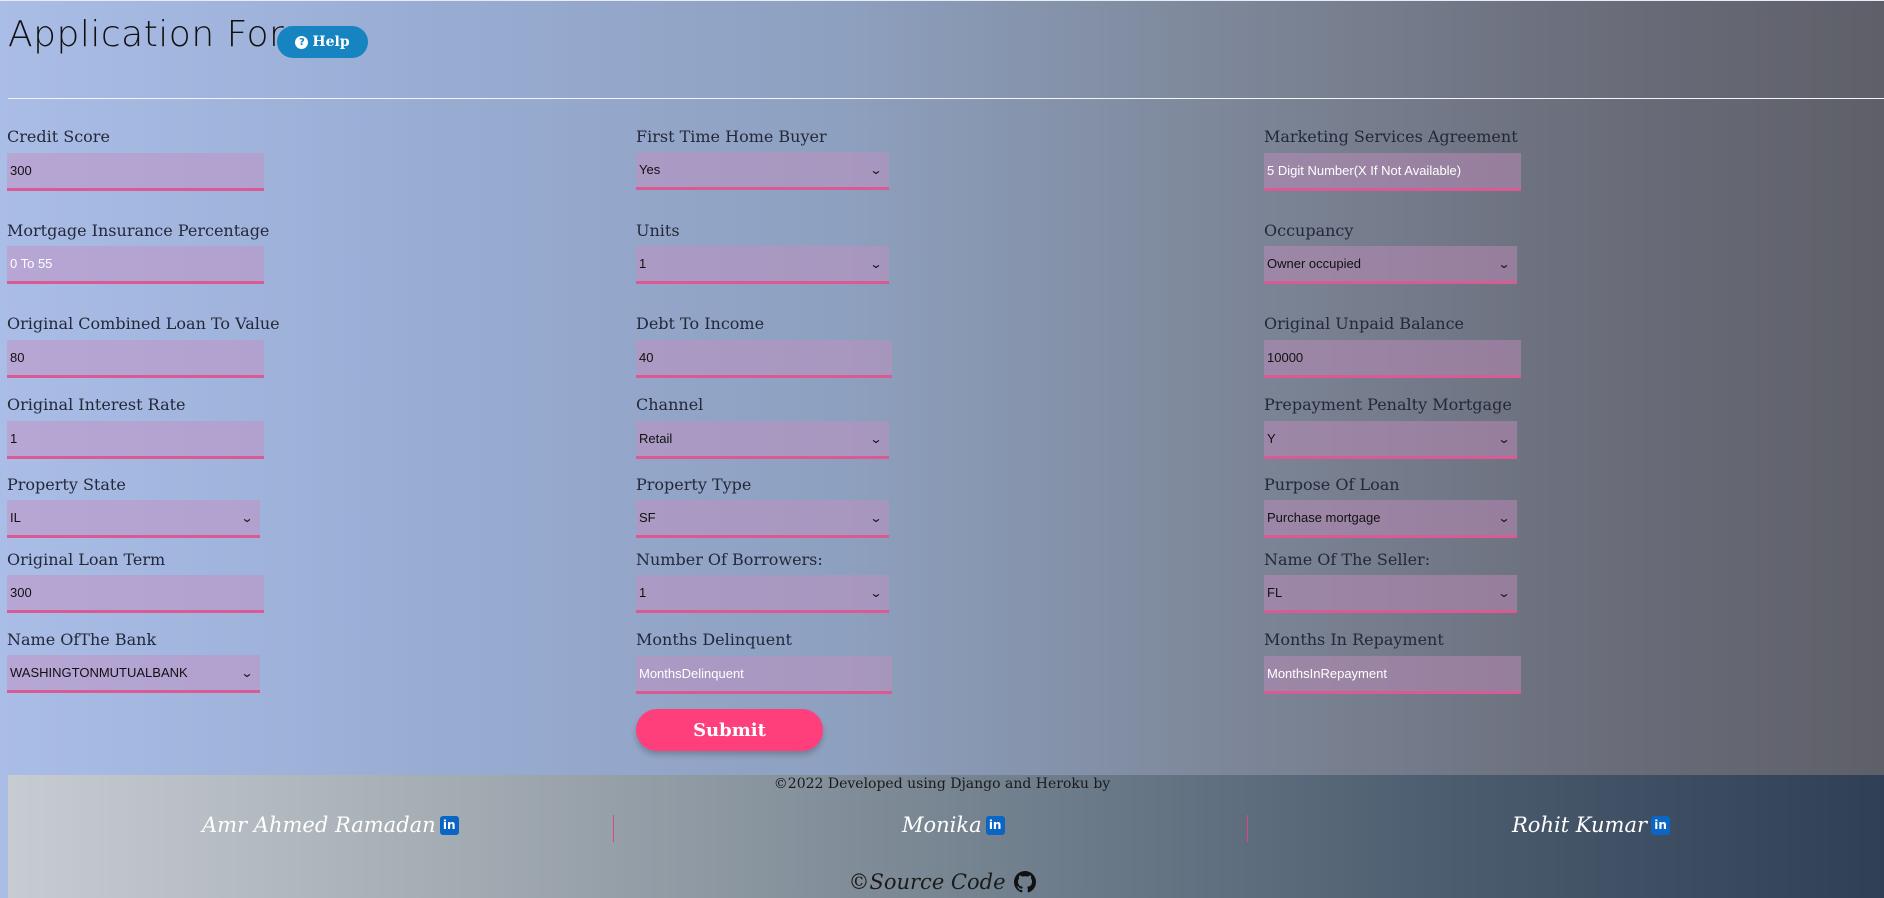 The image size is (1884, 898). Describe the element at coordinates (647, 517) in the screenshot. I see `property-type-value: SF` at that location.